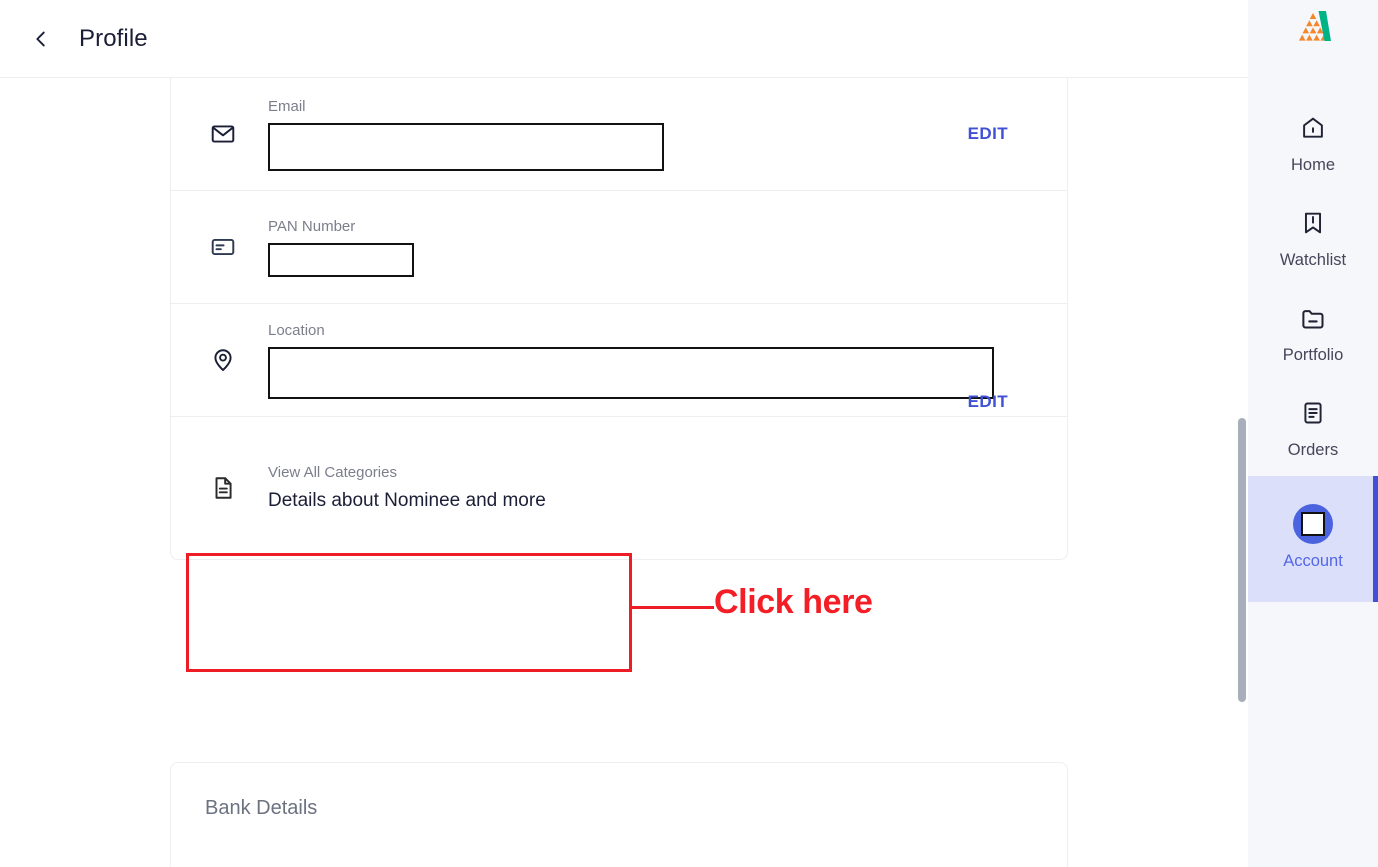 The width and height of the screenshot is (1378, 867). Describe the element at coordinates (466, 147) in the screenshot. I see `email-redacted-value` at that location.